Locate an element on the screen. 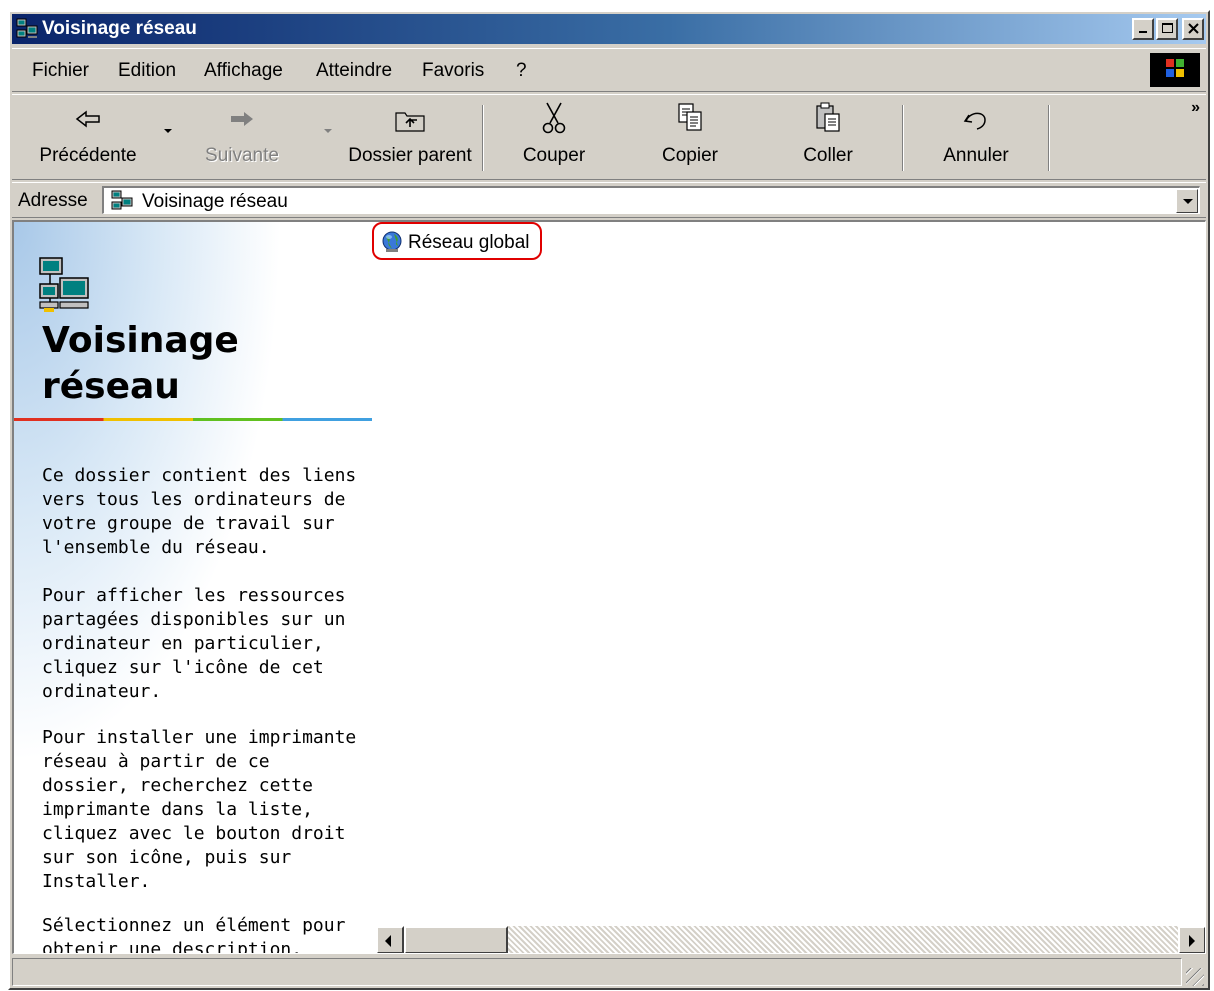 This screenshot has height=991, width=1214. menu-edition: Edition is located at coordinates (147, 71).